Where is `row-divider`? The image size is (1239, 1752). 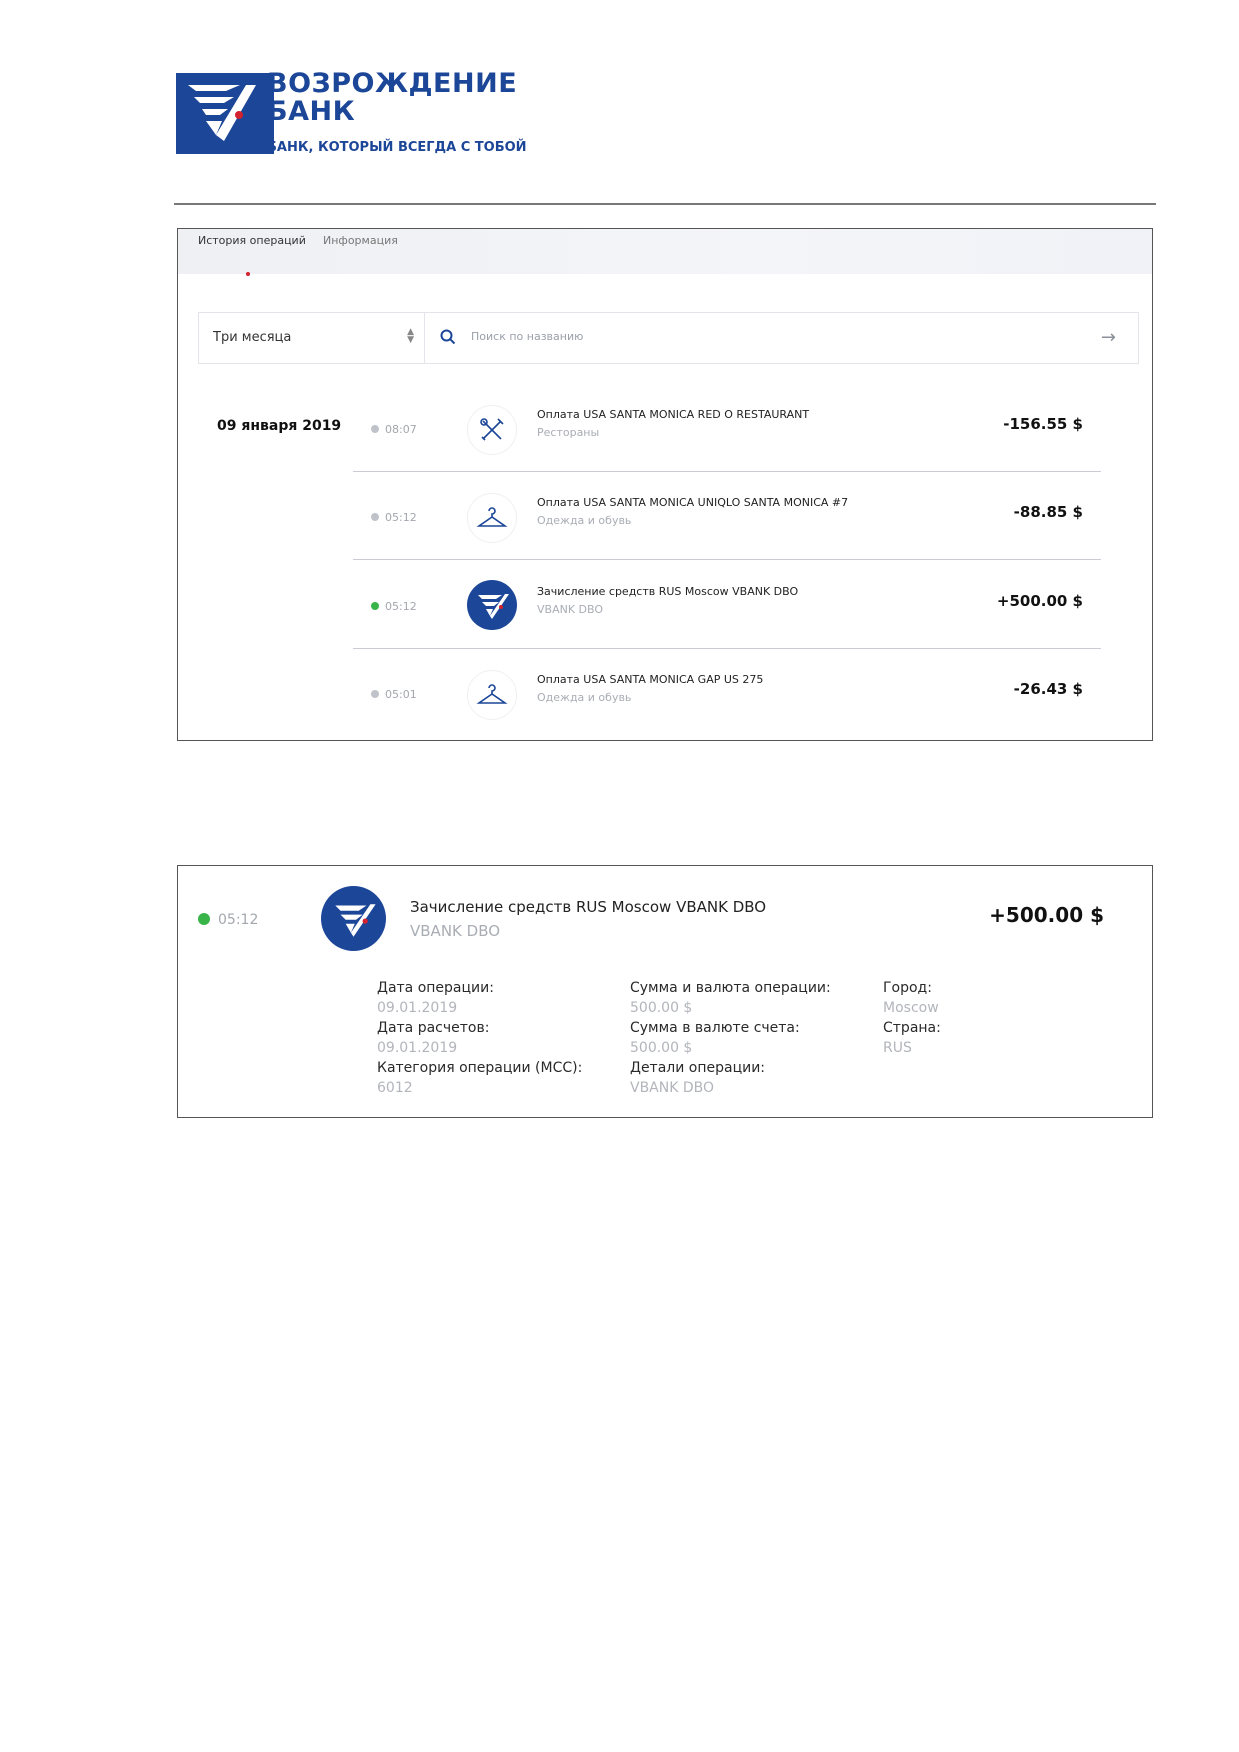 row-divider is located at coordinates (727, 559).